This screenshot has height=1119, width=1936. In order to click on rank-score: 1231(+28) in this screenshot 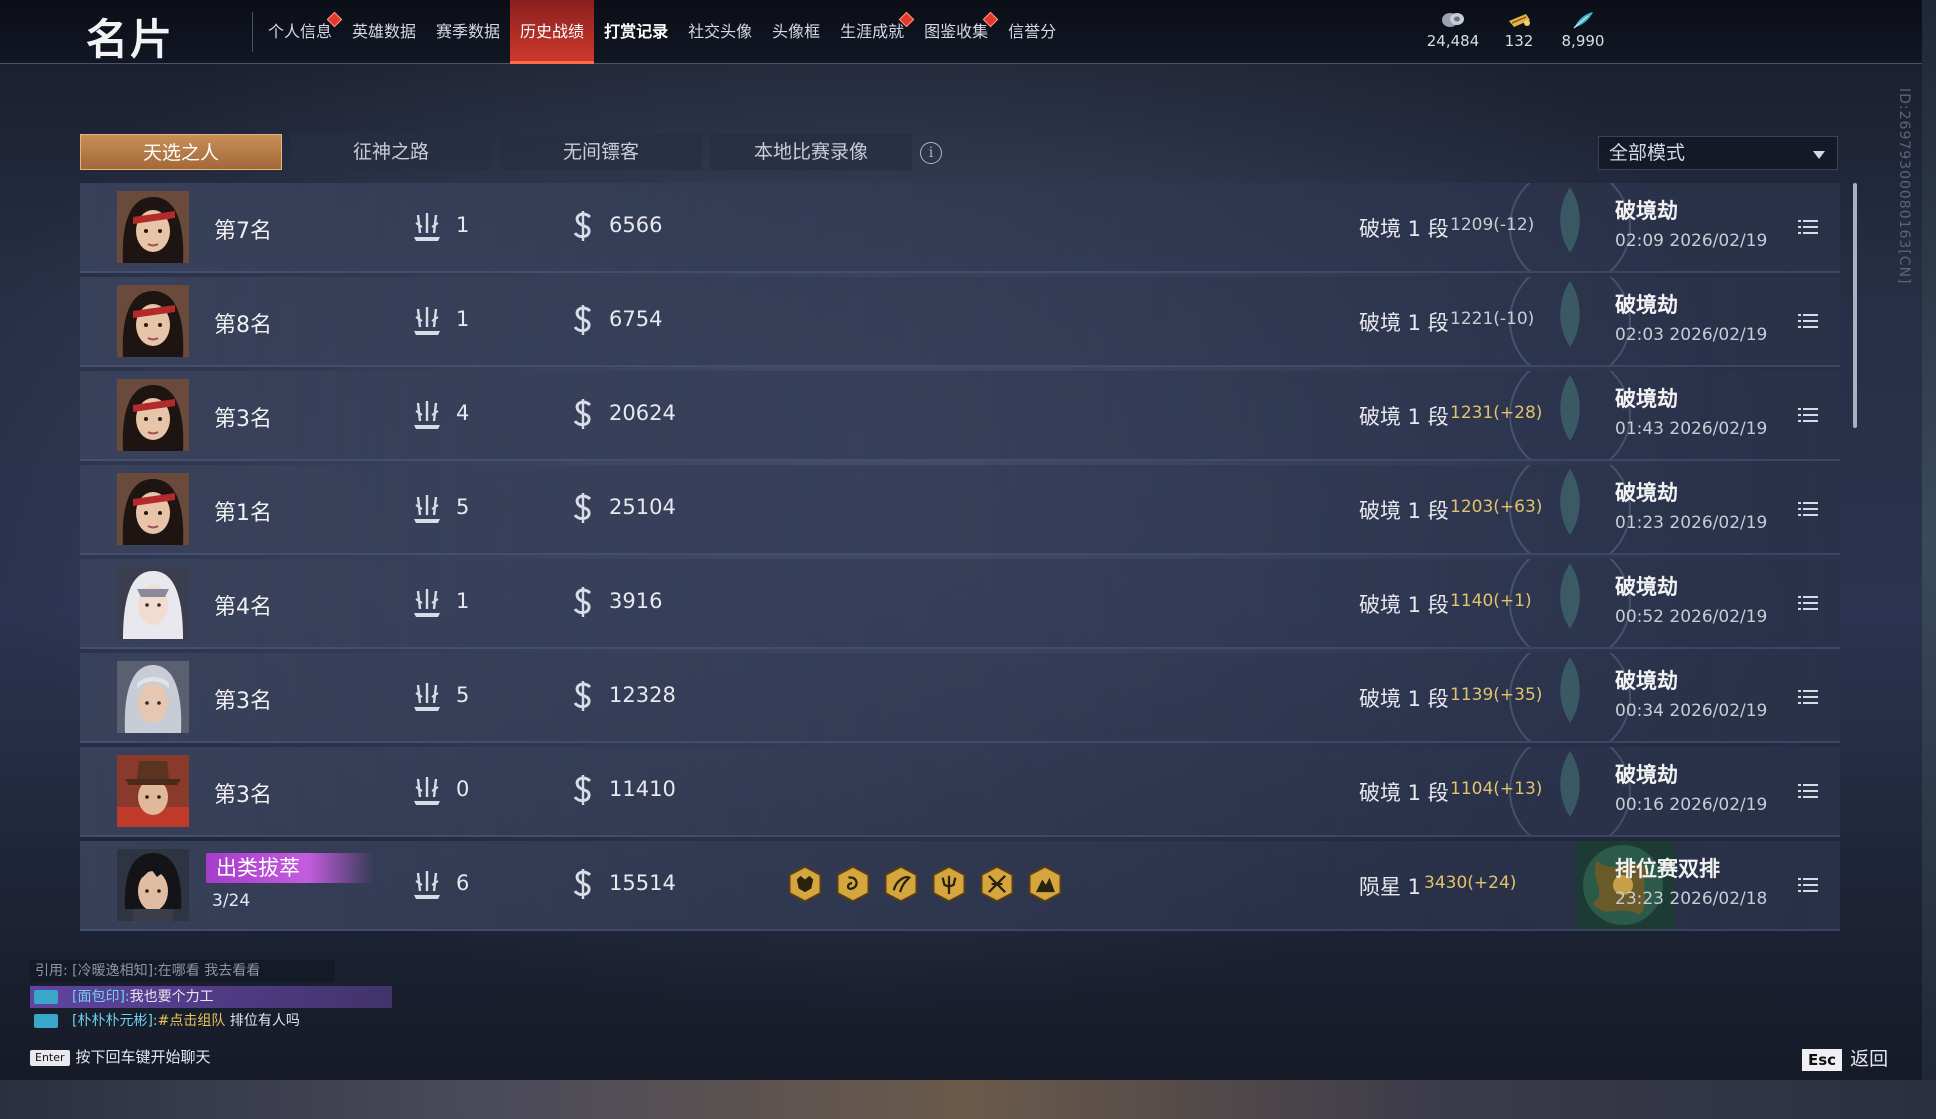, I will do `click(1496, 413)`.